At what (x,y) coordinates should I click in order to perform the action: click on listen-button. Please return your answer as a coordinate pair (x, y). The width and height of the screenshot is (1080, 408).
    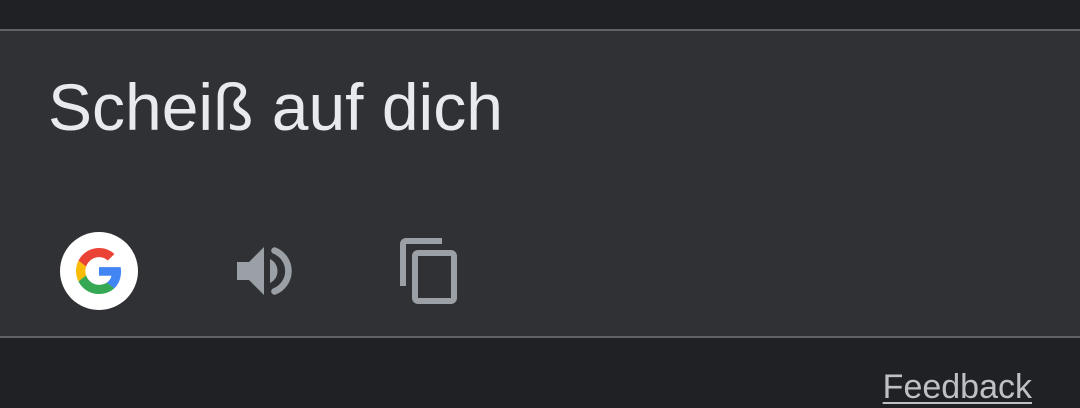
    Looking at the image, I should click on (264, 271).